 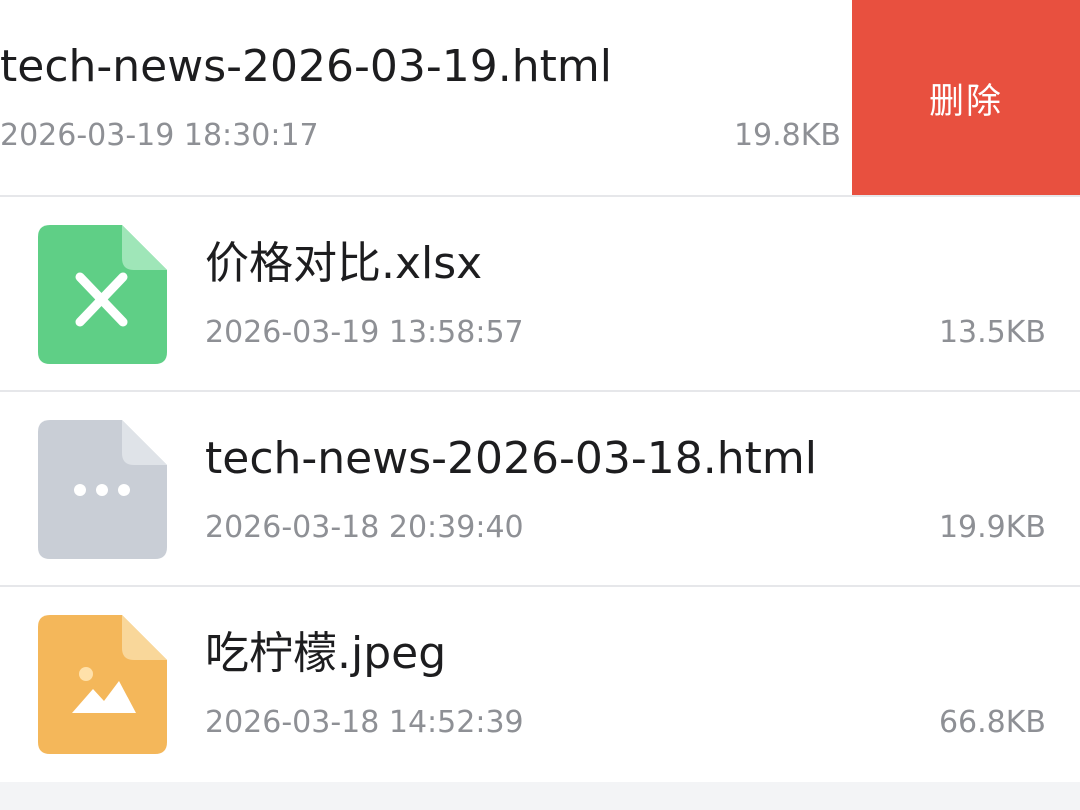 I want to click on file-name: 价格对比.xlsx, so click(x=344, y=263).